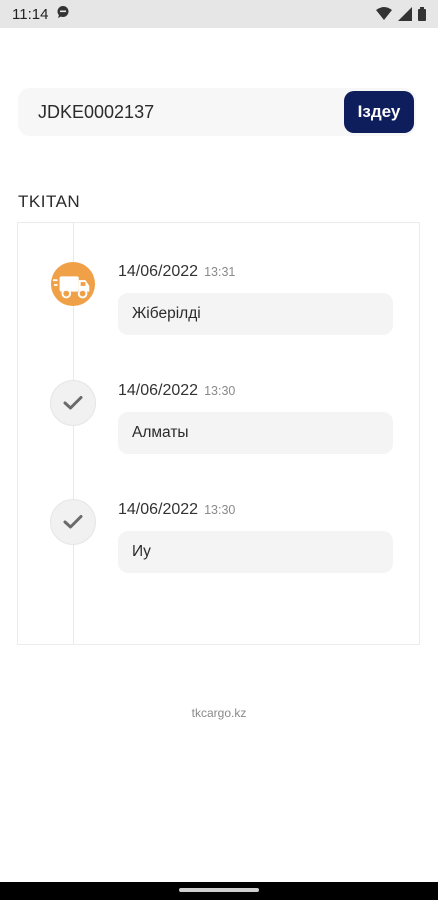 Image resolution: width=438 pixels, height=900 pixels. Describe the element at coordinates (379, 112) in the screenshot. I see `search-button: Іздеу` at that location.